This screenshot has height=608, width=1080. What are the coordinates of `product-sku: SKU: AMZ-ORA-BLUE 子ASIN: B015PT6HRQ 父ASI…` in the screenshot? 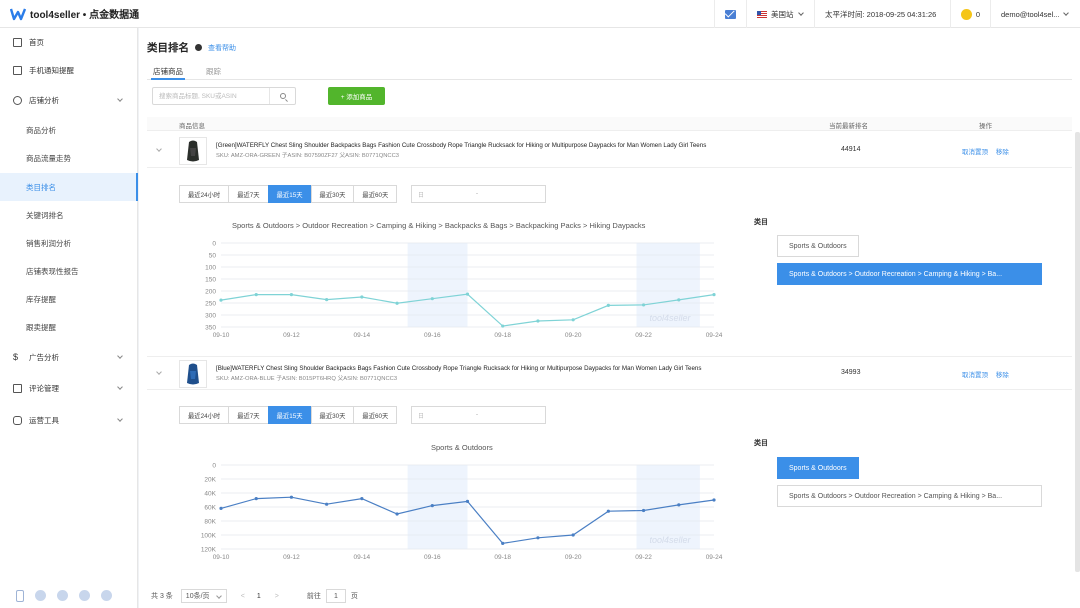 It's located at (307, 379).